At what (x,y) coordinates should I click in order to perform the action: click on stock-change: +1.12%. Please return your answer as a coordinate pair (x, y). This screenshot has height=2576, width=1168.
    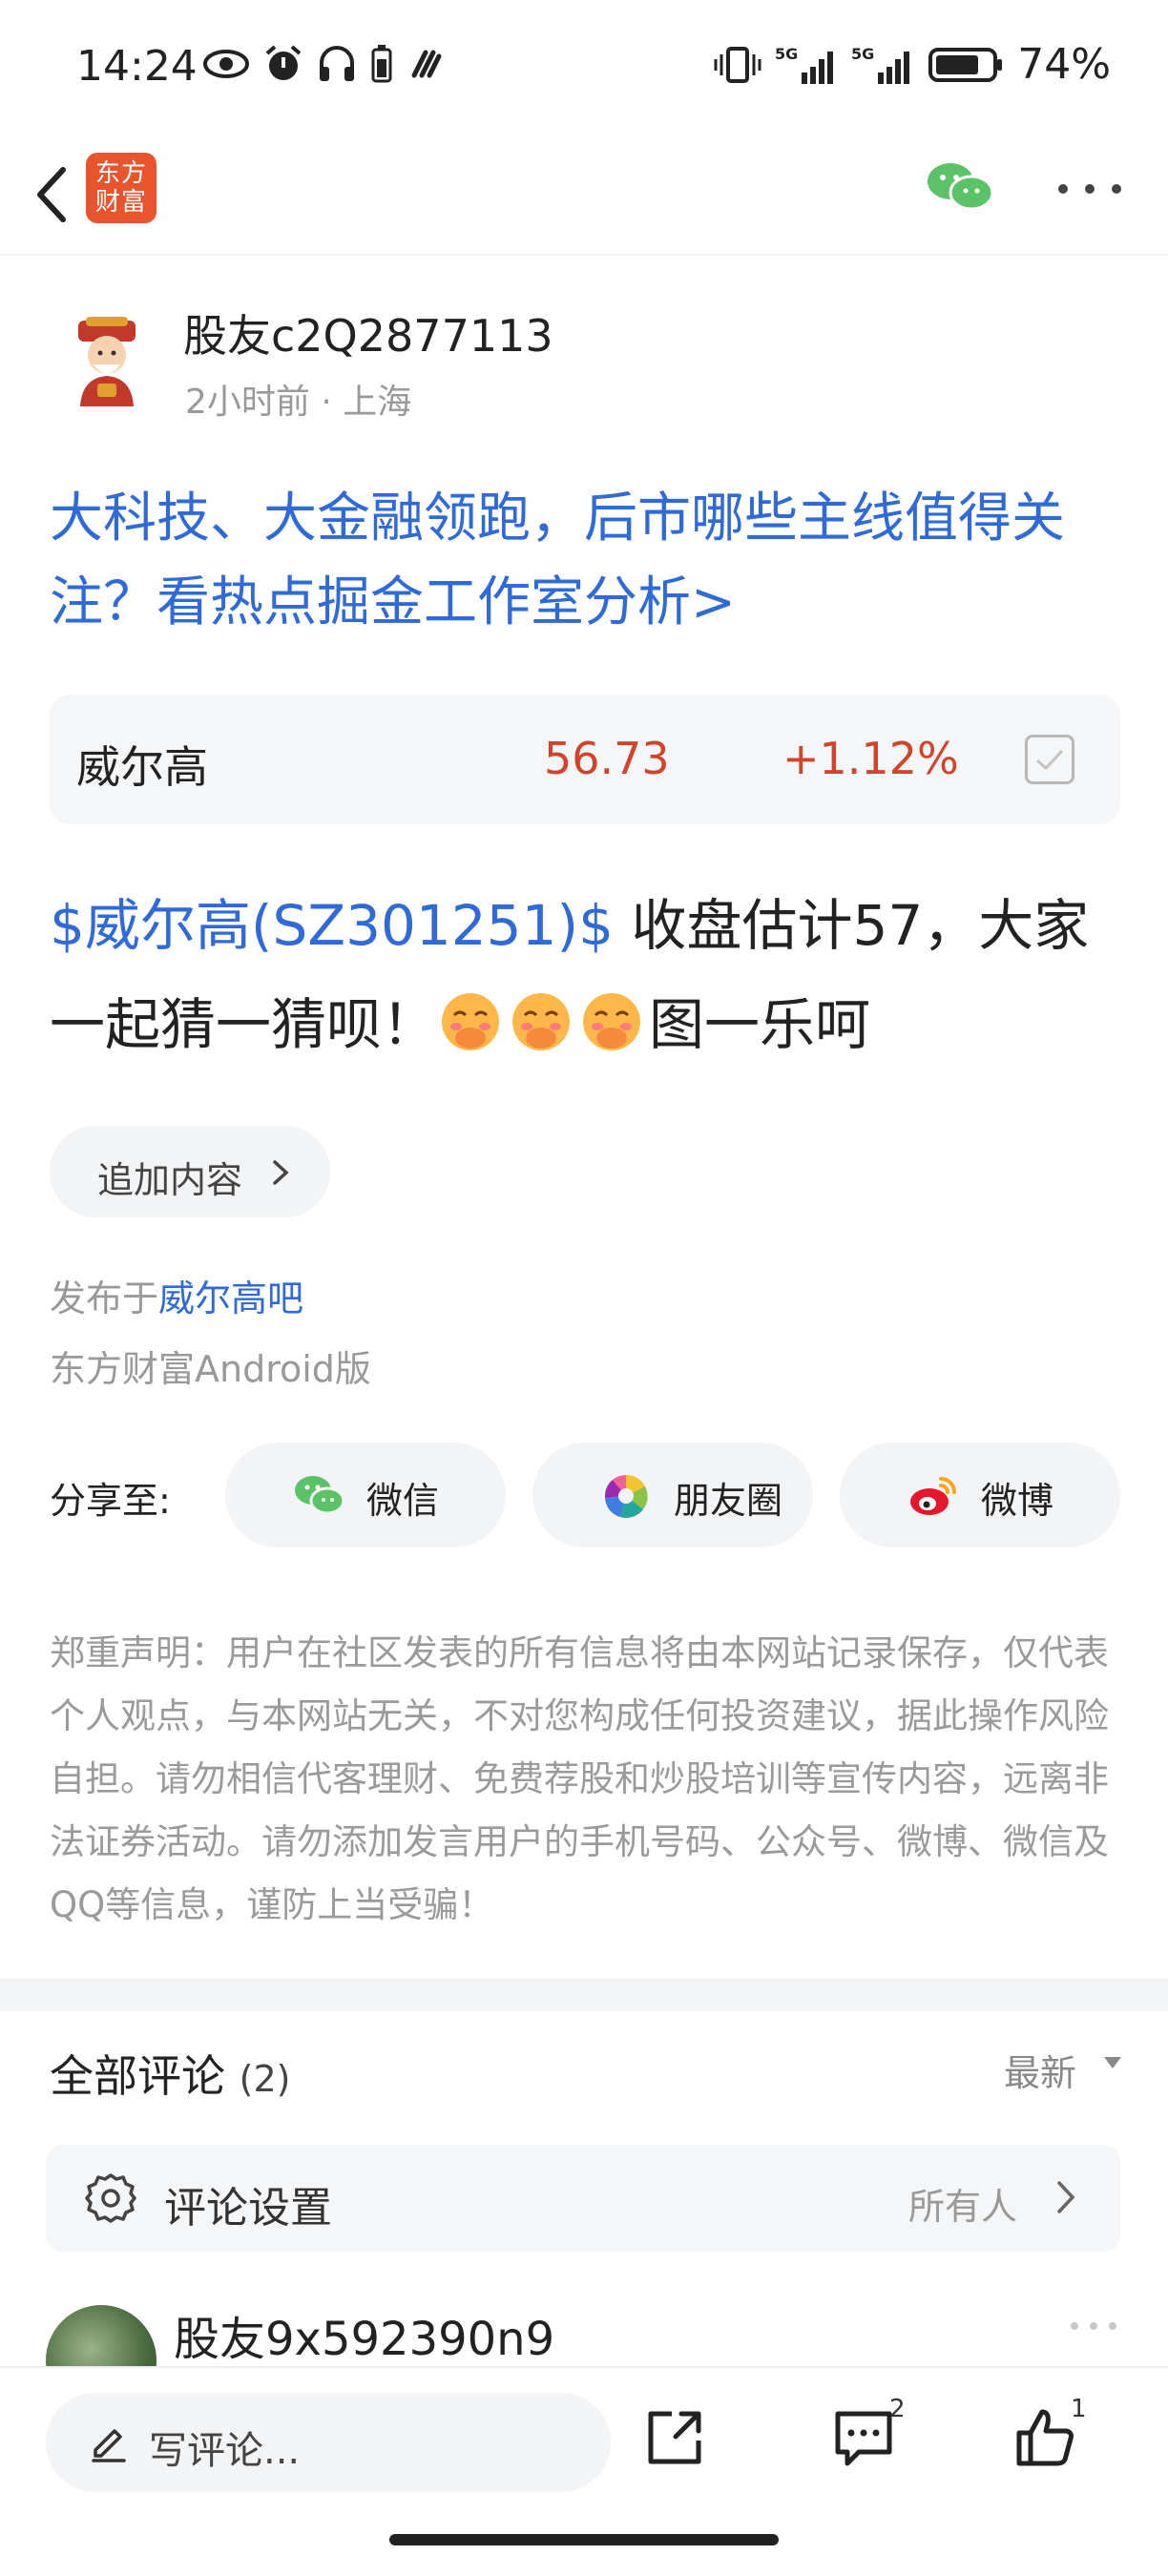
    Looking at the image, I should click on (870, 758).